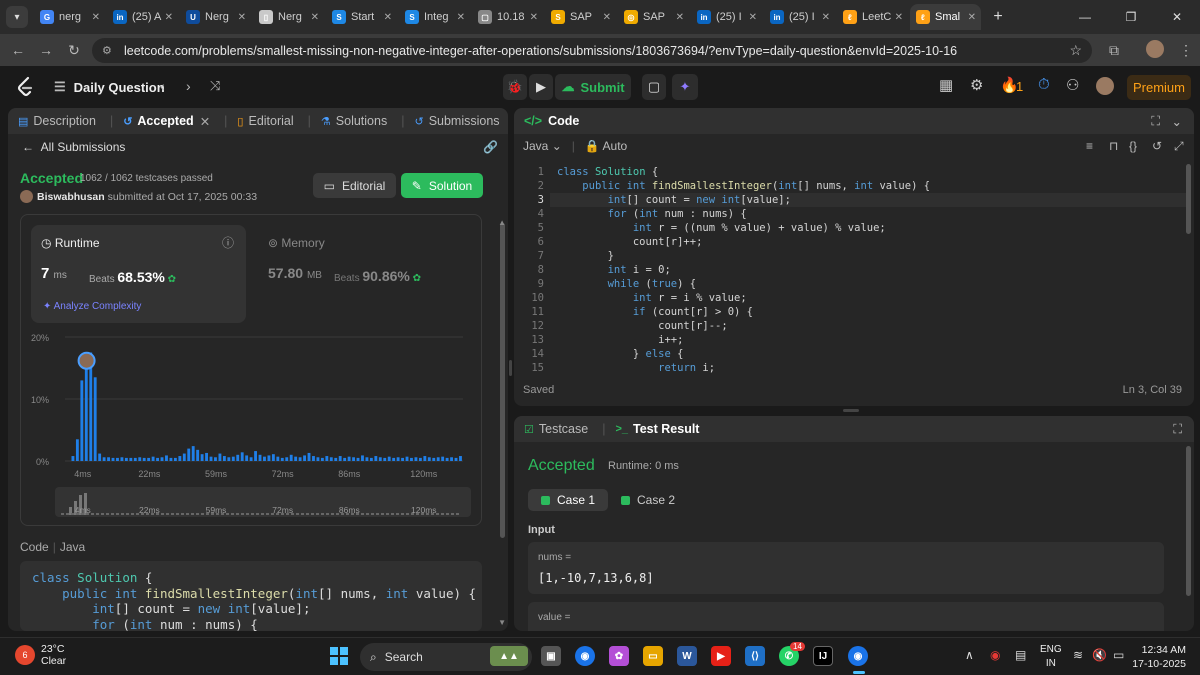  Describe the element at coordinates (228, 242) in the screenshot. I see `info-icon: ⓘ` at that location.